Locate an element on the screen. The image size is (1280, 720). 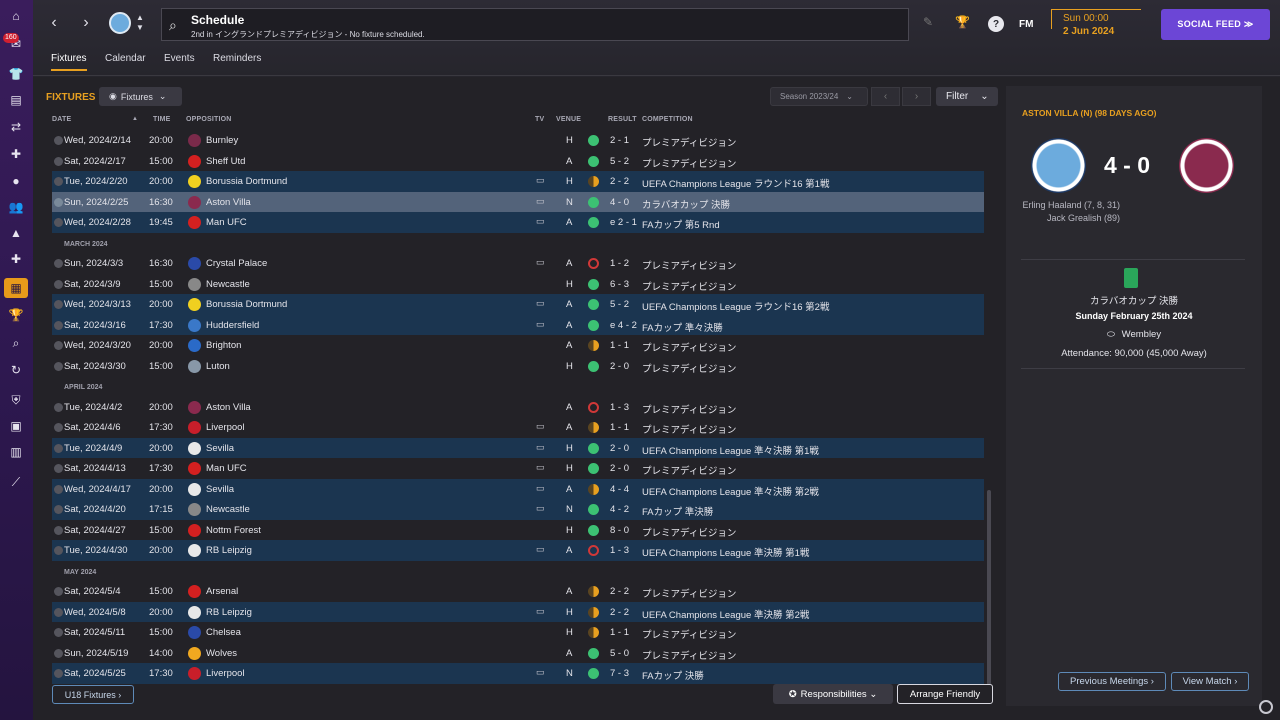
previous-season-button: ‹ is located at coordinates (885, 96).